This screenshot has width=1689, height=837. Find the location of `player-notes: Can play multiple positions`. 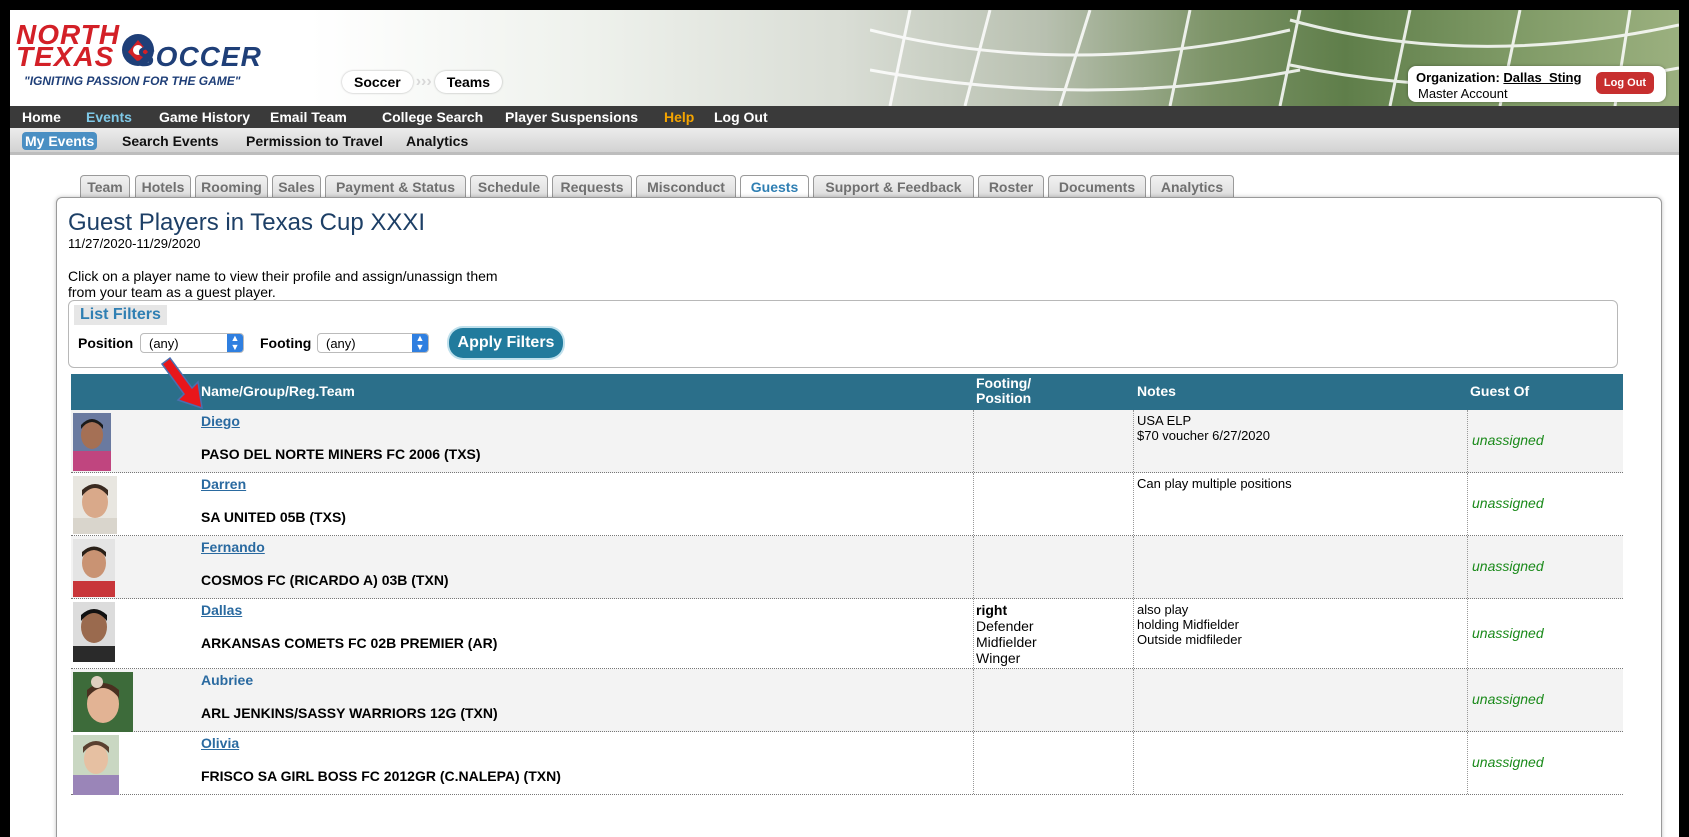

player-notes: Can play multiple positions is located at coordinates (1297, 483).